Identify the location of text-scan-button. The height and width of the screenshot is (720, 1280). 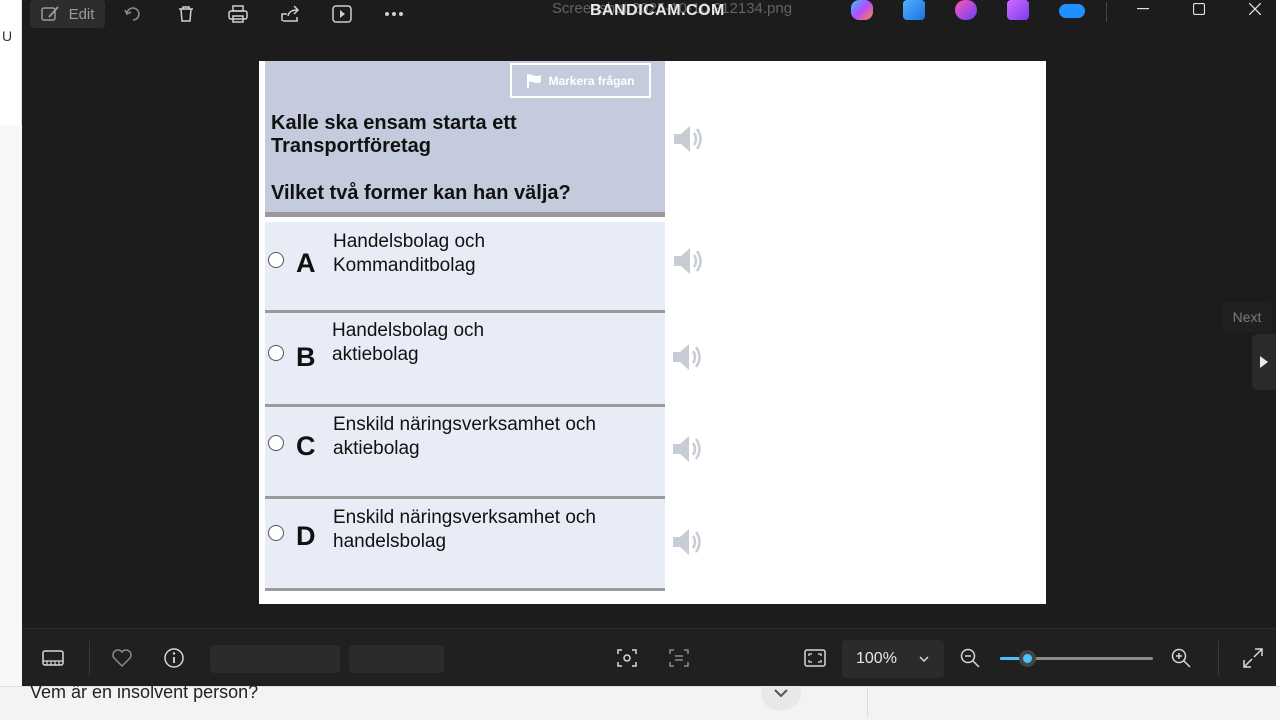
(679, 658).